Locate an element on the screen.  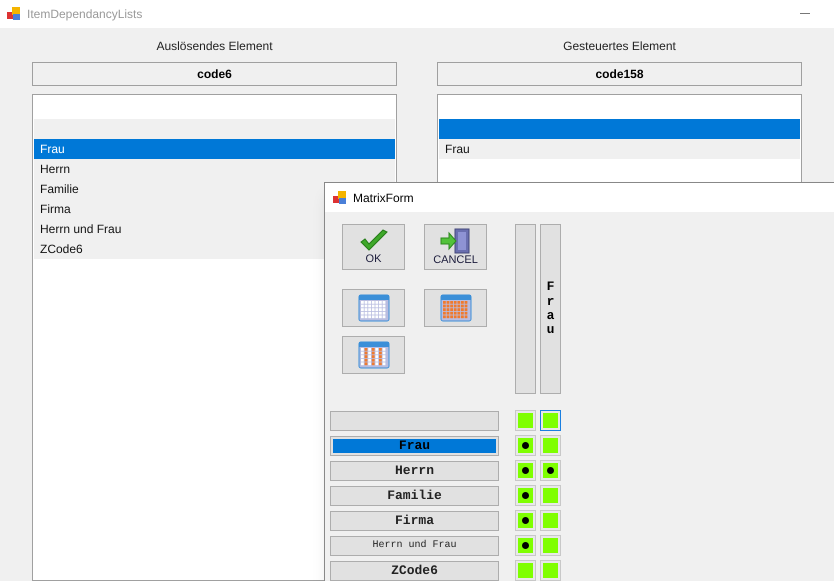
window-title: ItemDependancyLists is located at coordinates (84, 14).